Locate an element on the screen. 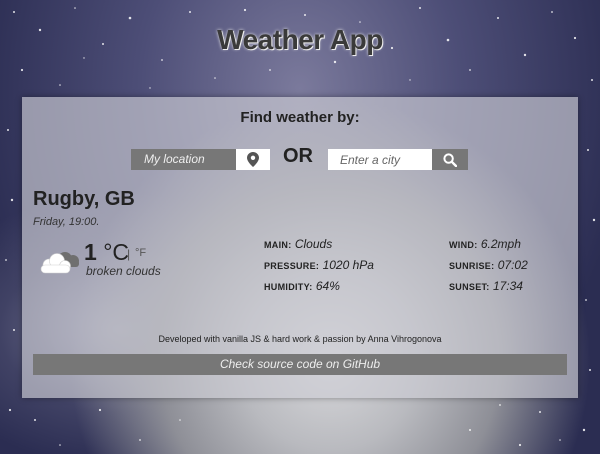 The height and width of the screenshot is (454, 600). stat-pressure: PRESSURE: 1020 hPa is located at coordinates (319, 265).